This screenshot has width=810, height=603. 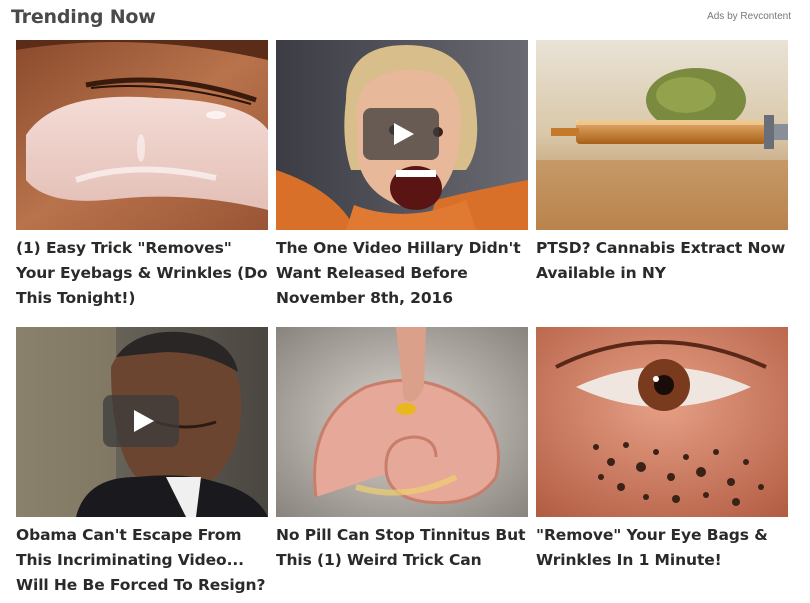 I want to click on widget-title: Trending Now, so click(x=83, y=17).